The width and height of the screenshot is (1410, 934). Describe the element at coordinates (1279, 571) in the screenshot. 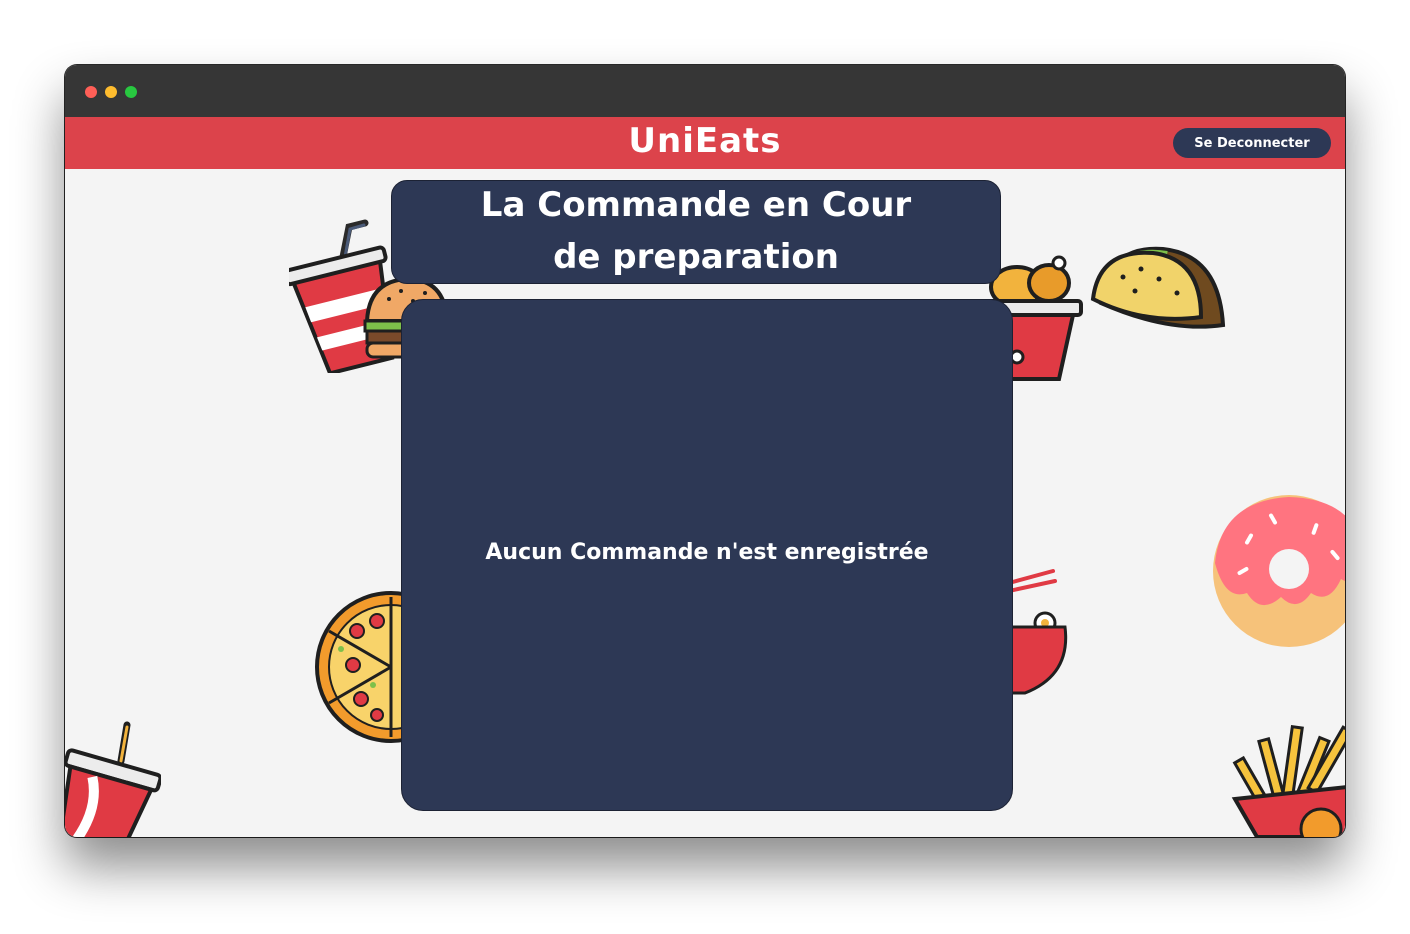

I see `donut-icon` at that location.